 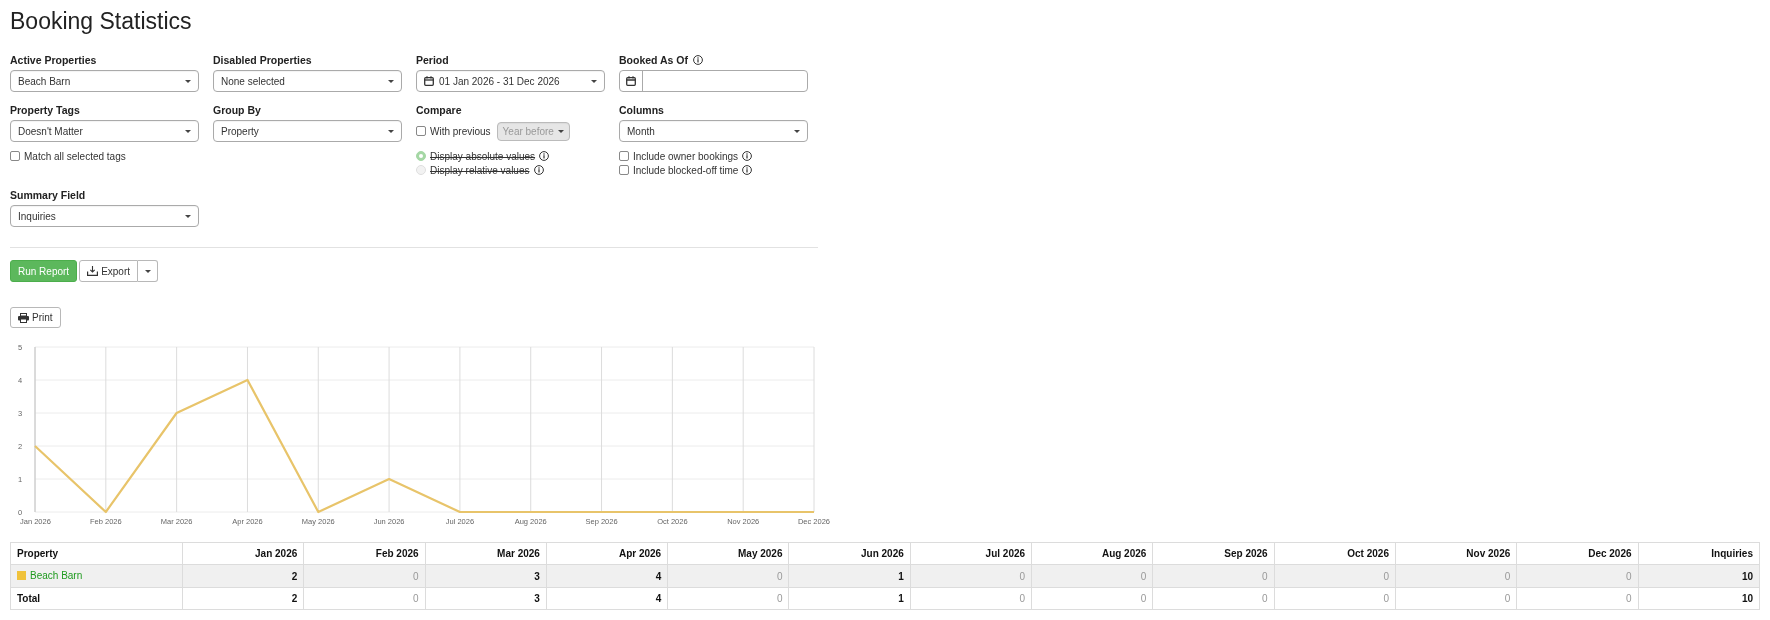 I want to click on column-header: Inquiries, so click(x=1699, y=553).